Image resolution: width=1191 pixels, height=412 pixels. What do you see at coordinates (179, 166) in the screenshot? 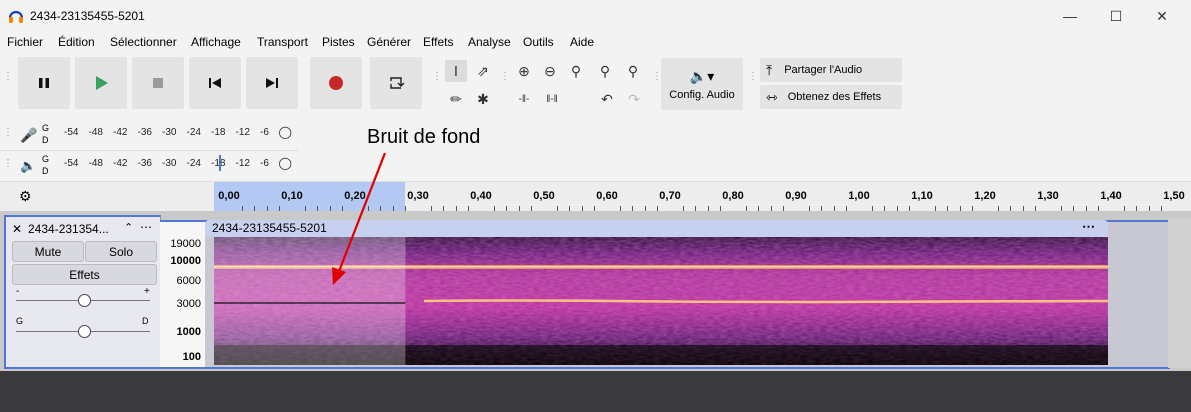
I see `playback-meter-scale: -54-48-42-36-30-24-18-12-6◯` at bounding box center [179, 166].